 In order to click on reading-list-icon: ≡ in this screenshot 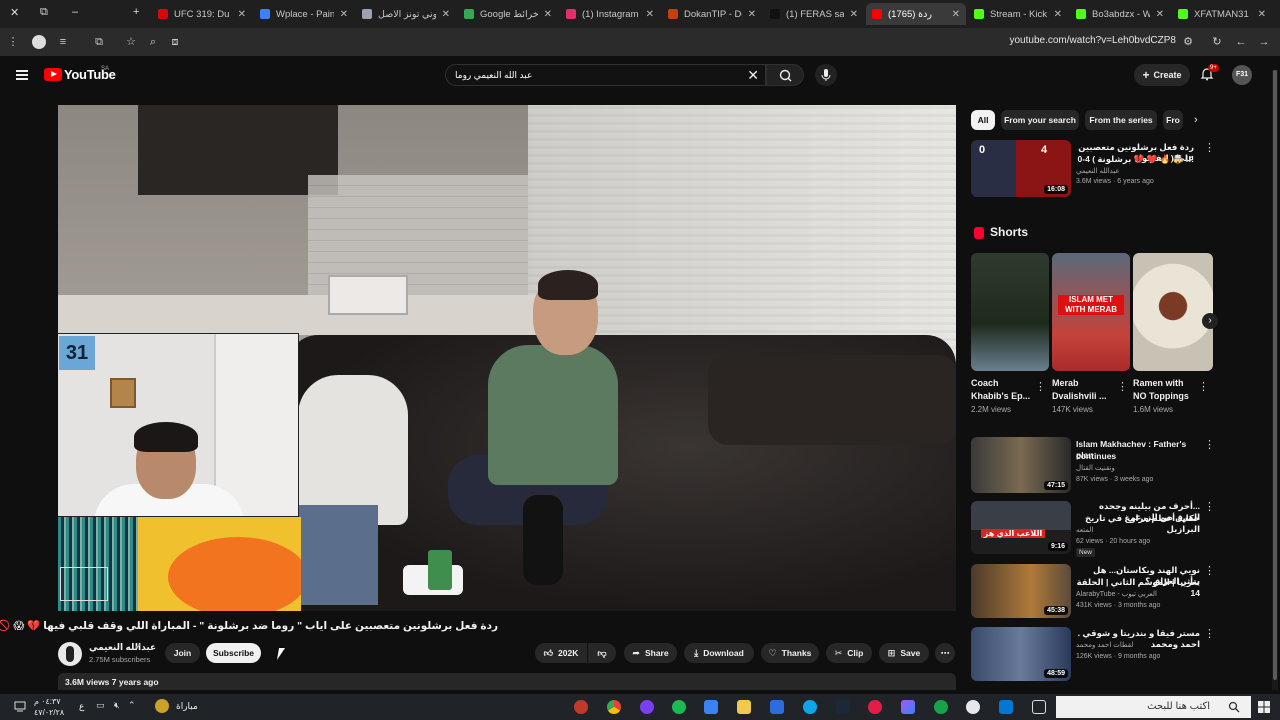, I will do `click(63, 42)`.